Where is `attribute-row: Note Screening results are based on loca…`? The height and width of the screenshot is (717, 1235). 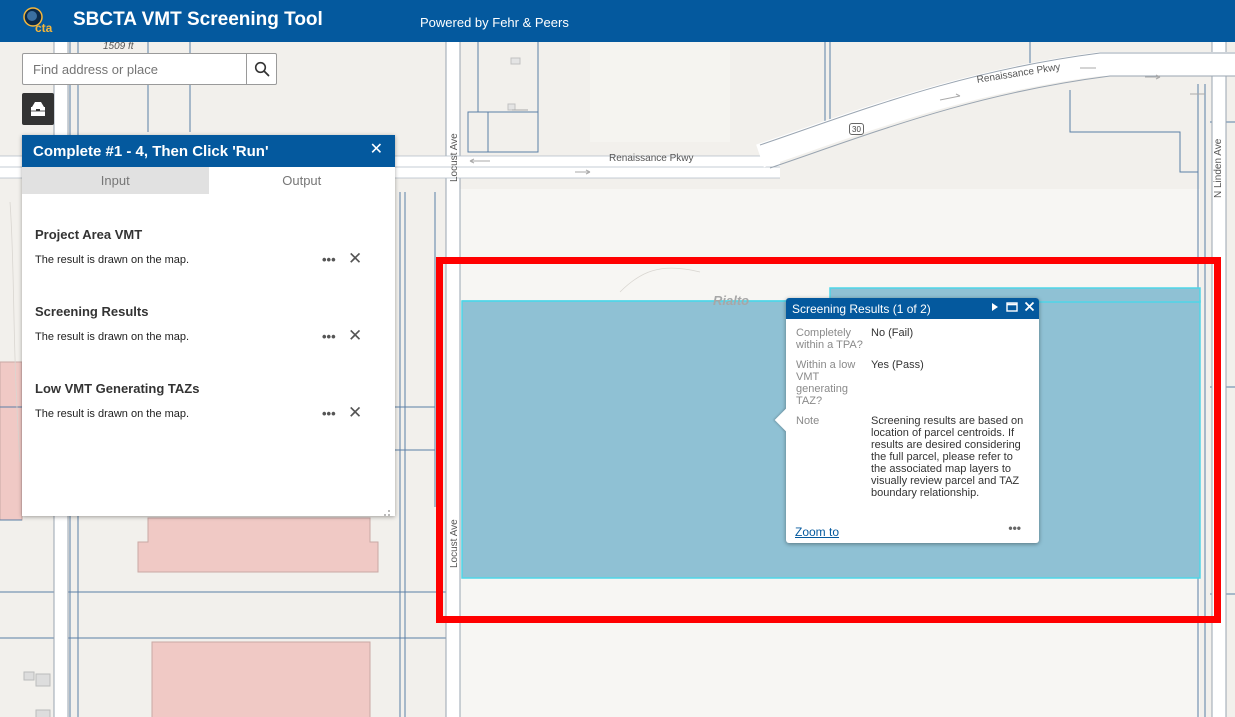
attribute-row: Note Screening results are based on loca… is located at coordinates (912, 457).